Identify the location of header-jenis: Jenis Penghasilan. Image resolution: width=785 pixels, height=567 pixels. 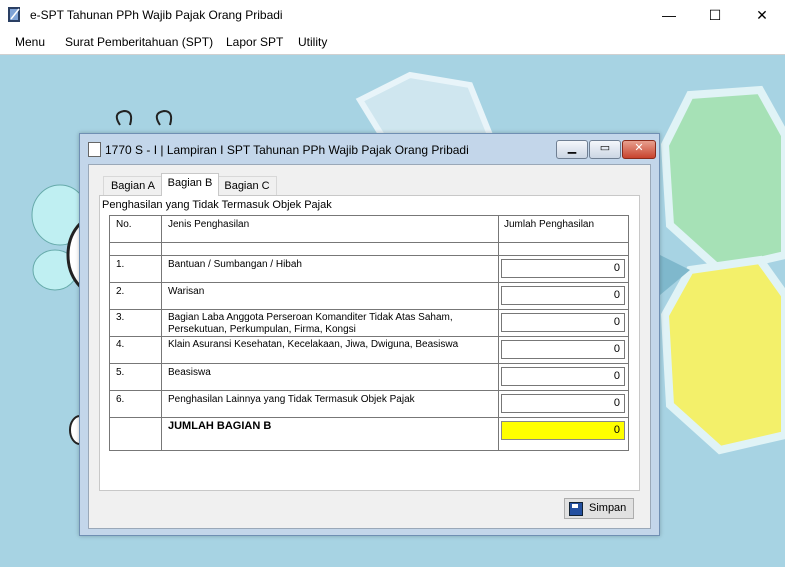
(209, 224).